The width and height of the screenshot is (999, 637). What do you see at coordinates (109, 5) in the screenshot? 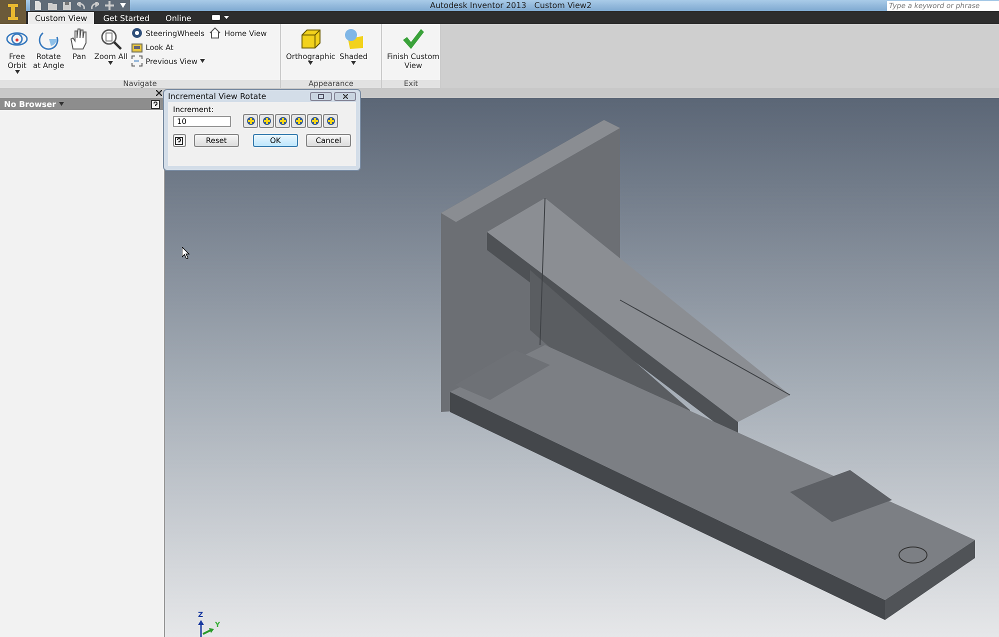
I see `plus-icon` at bounding box center [109, 5].